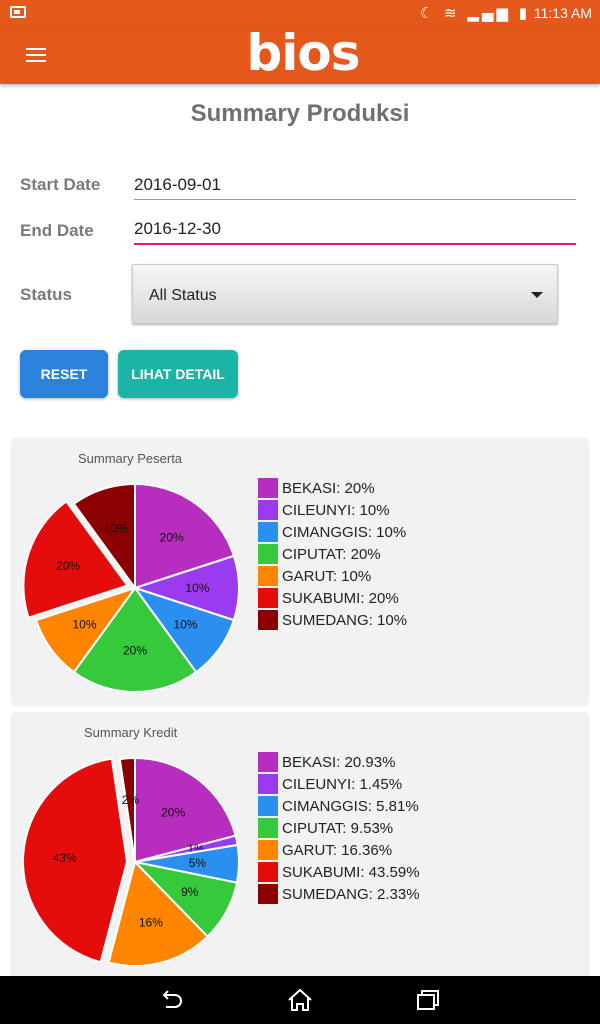 The height and width of the screenshot is (1024, 600). I want to click on slice-label: 5%, so click(198, 863).